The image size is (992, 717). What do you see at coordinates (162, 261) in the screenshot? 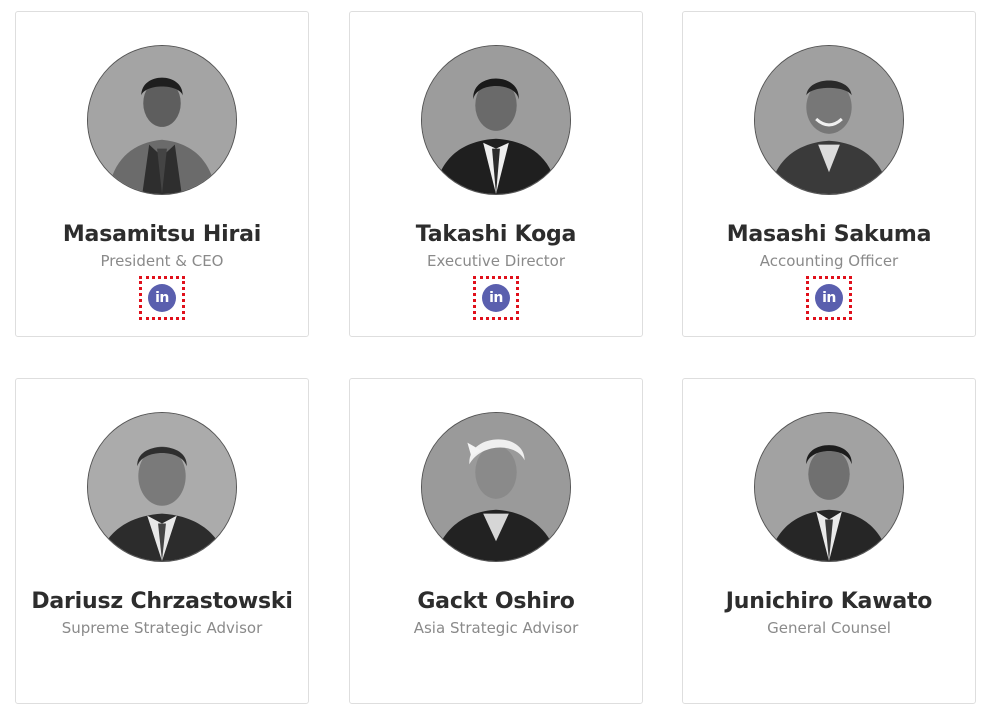
I see `member-role: President & CEO` at bounding box center [162, 261].